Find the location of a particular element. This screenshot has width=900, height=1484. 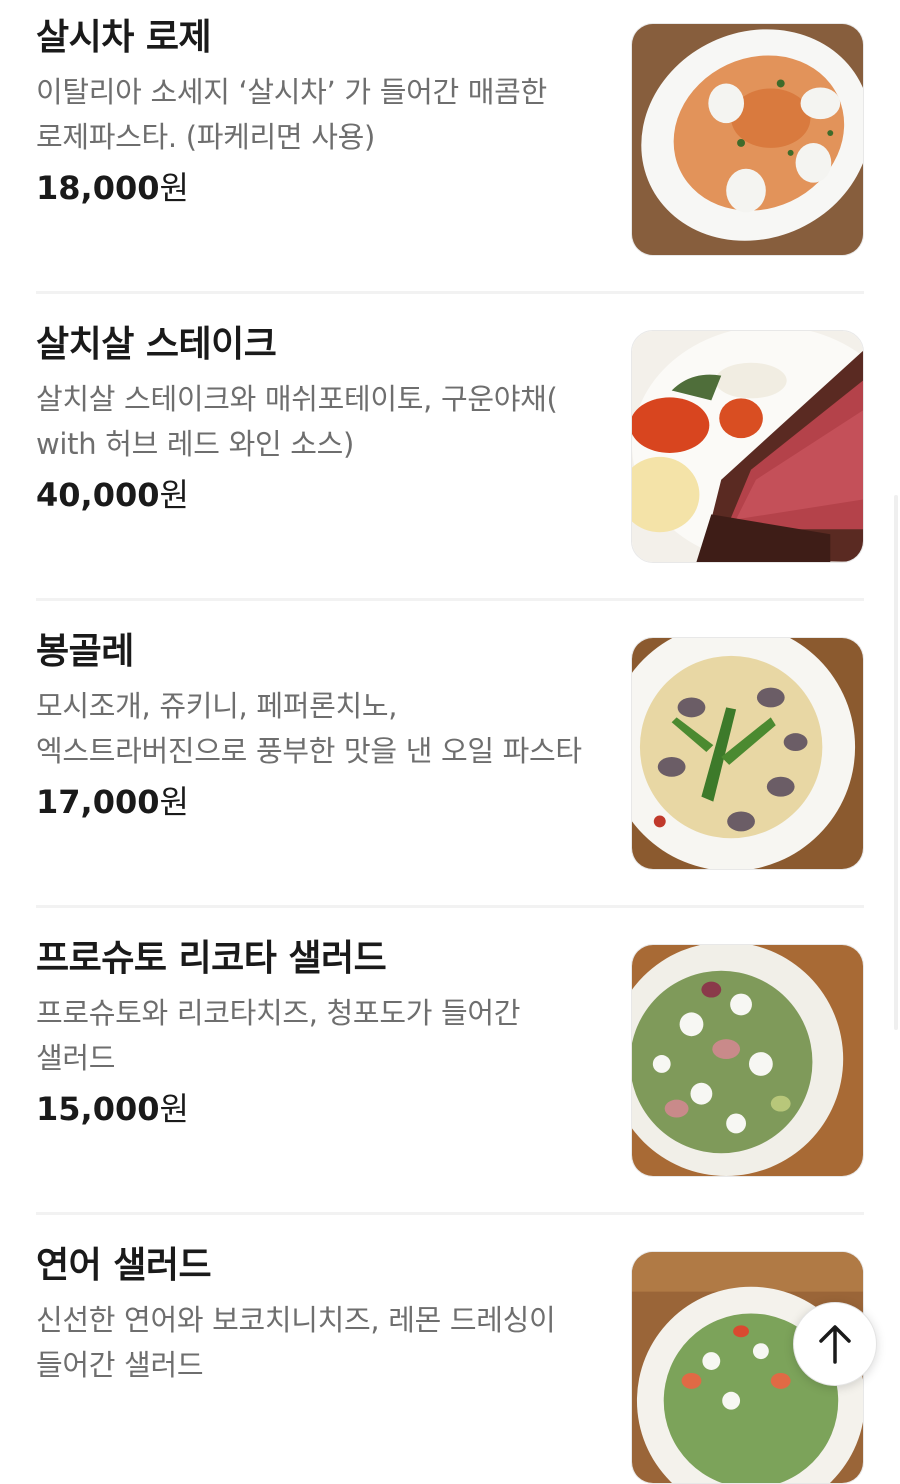

menu-item-price: 17,000원 is located at coordinates (318, 802).